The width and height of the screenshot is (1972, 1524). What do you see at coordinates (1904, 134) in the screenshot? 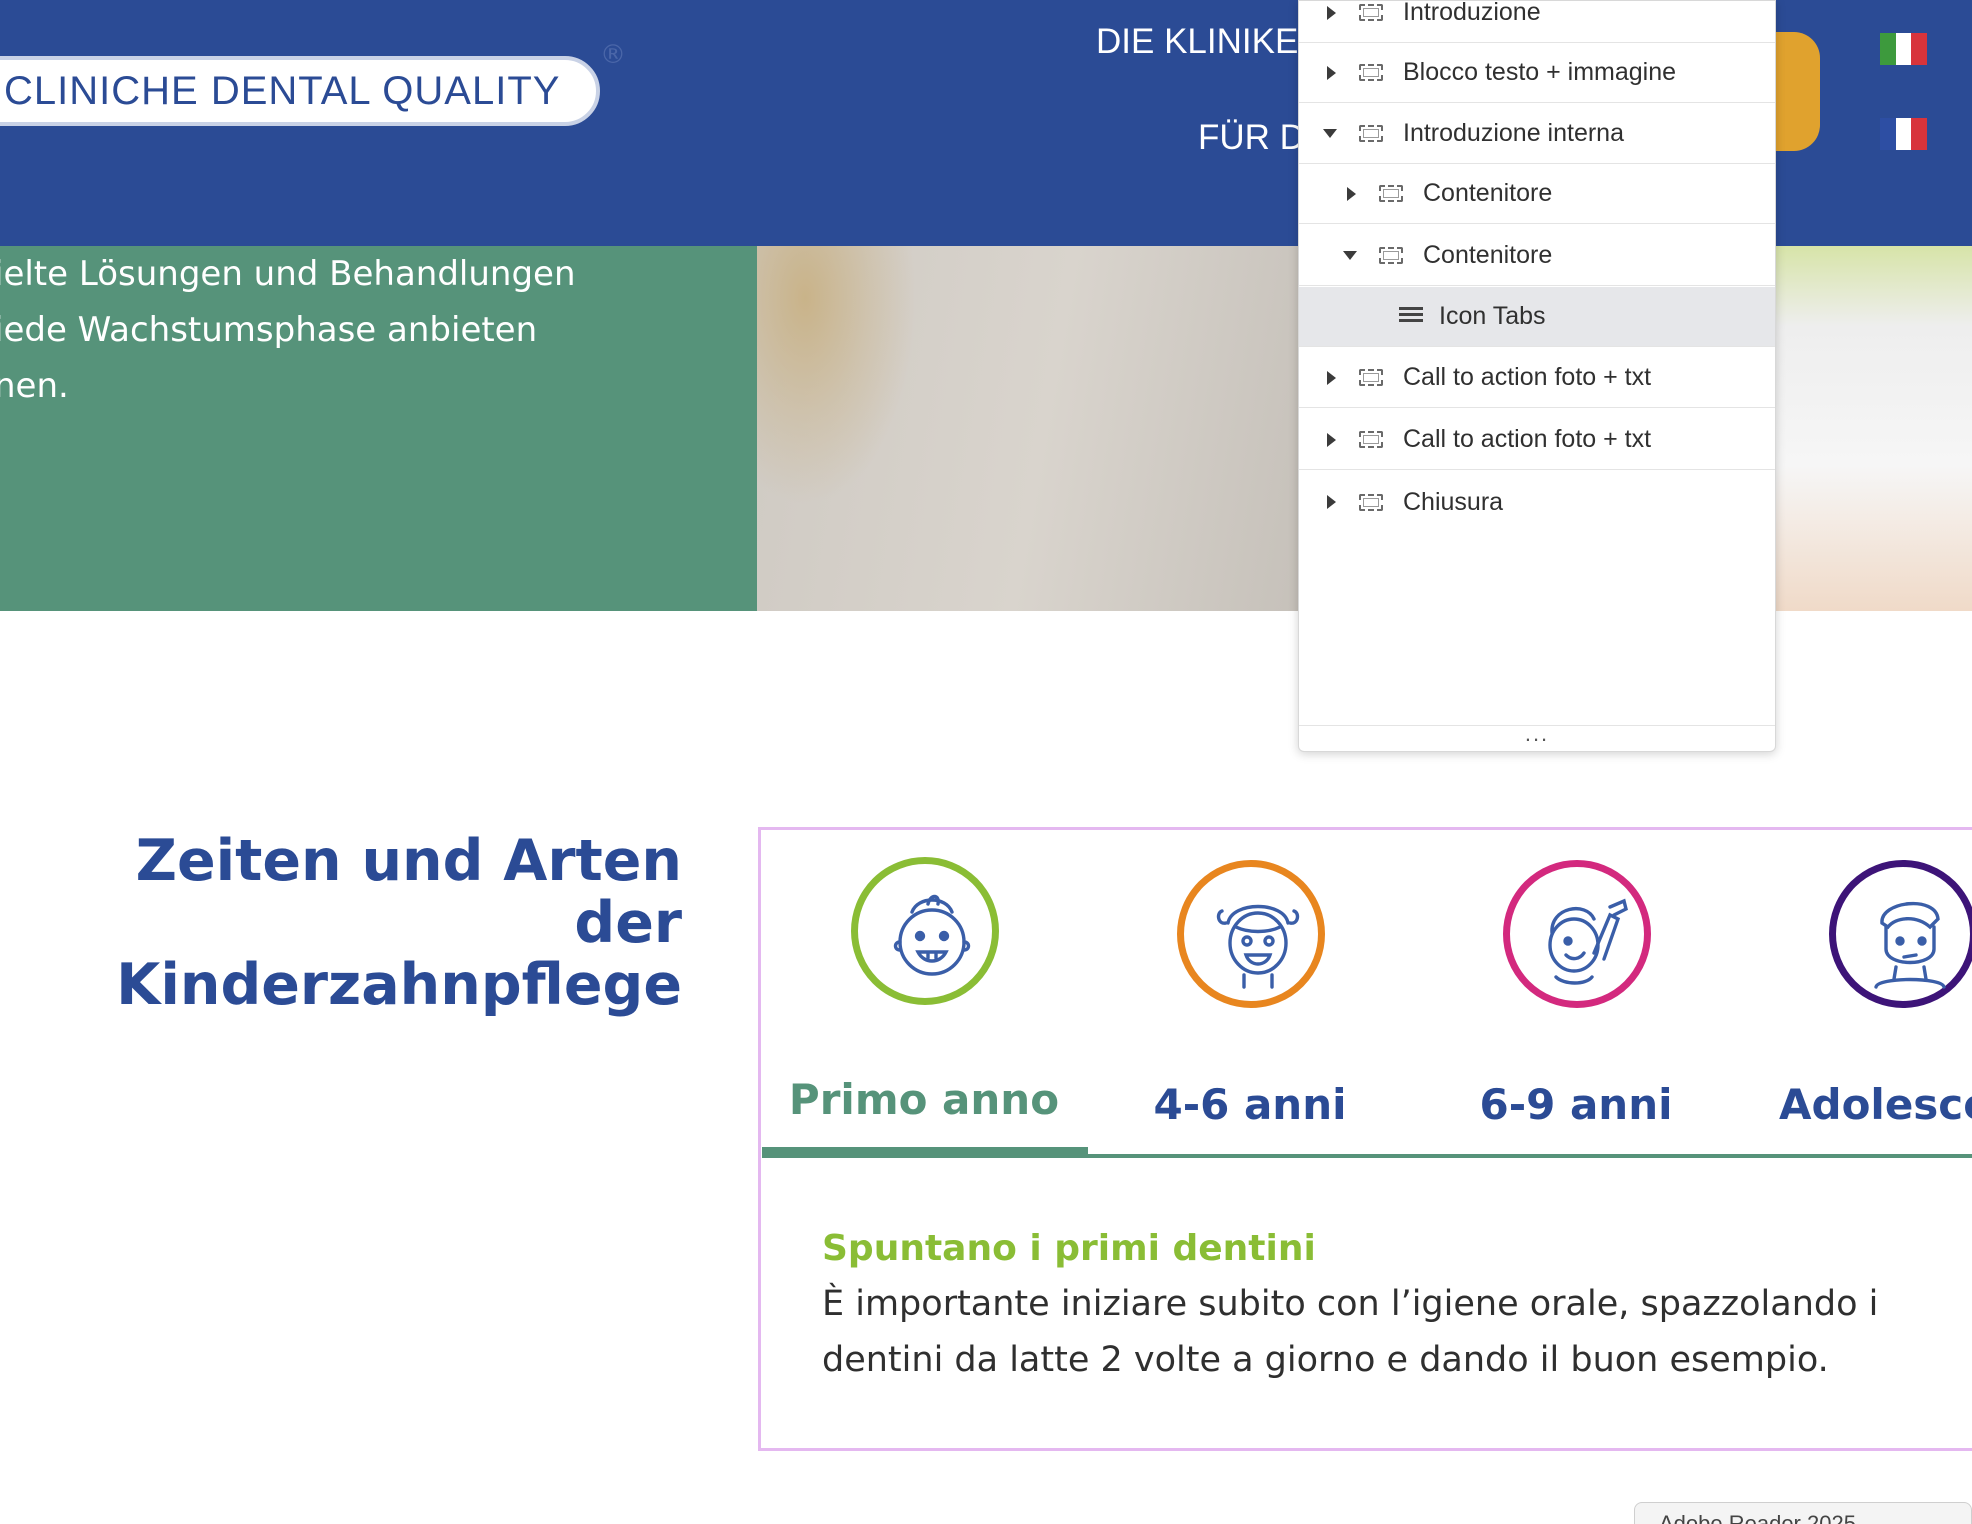
I see `french-flag-icon` at bounding box center [1904, 134].